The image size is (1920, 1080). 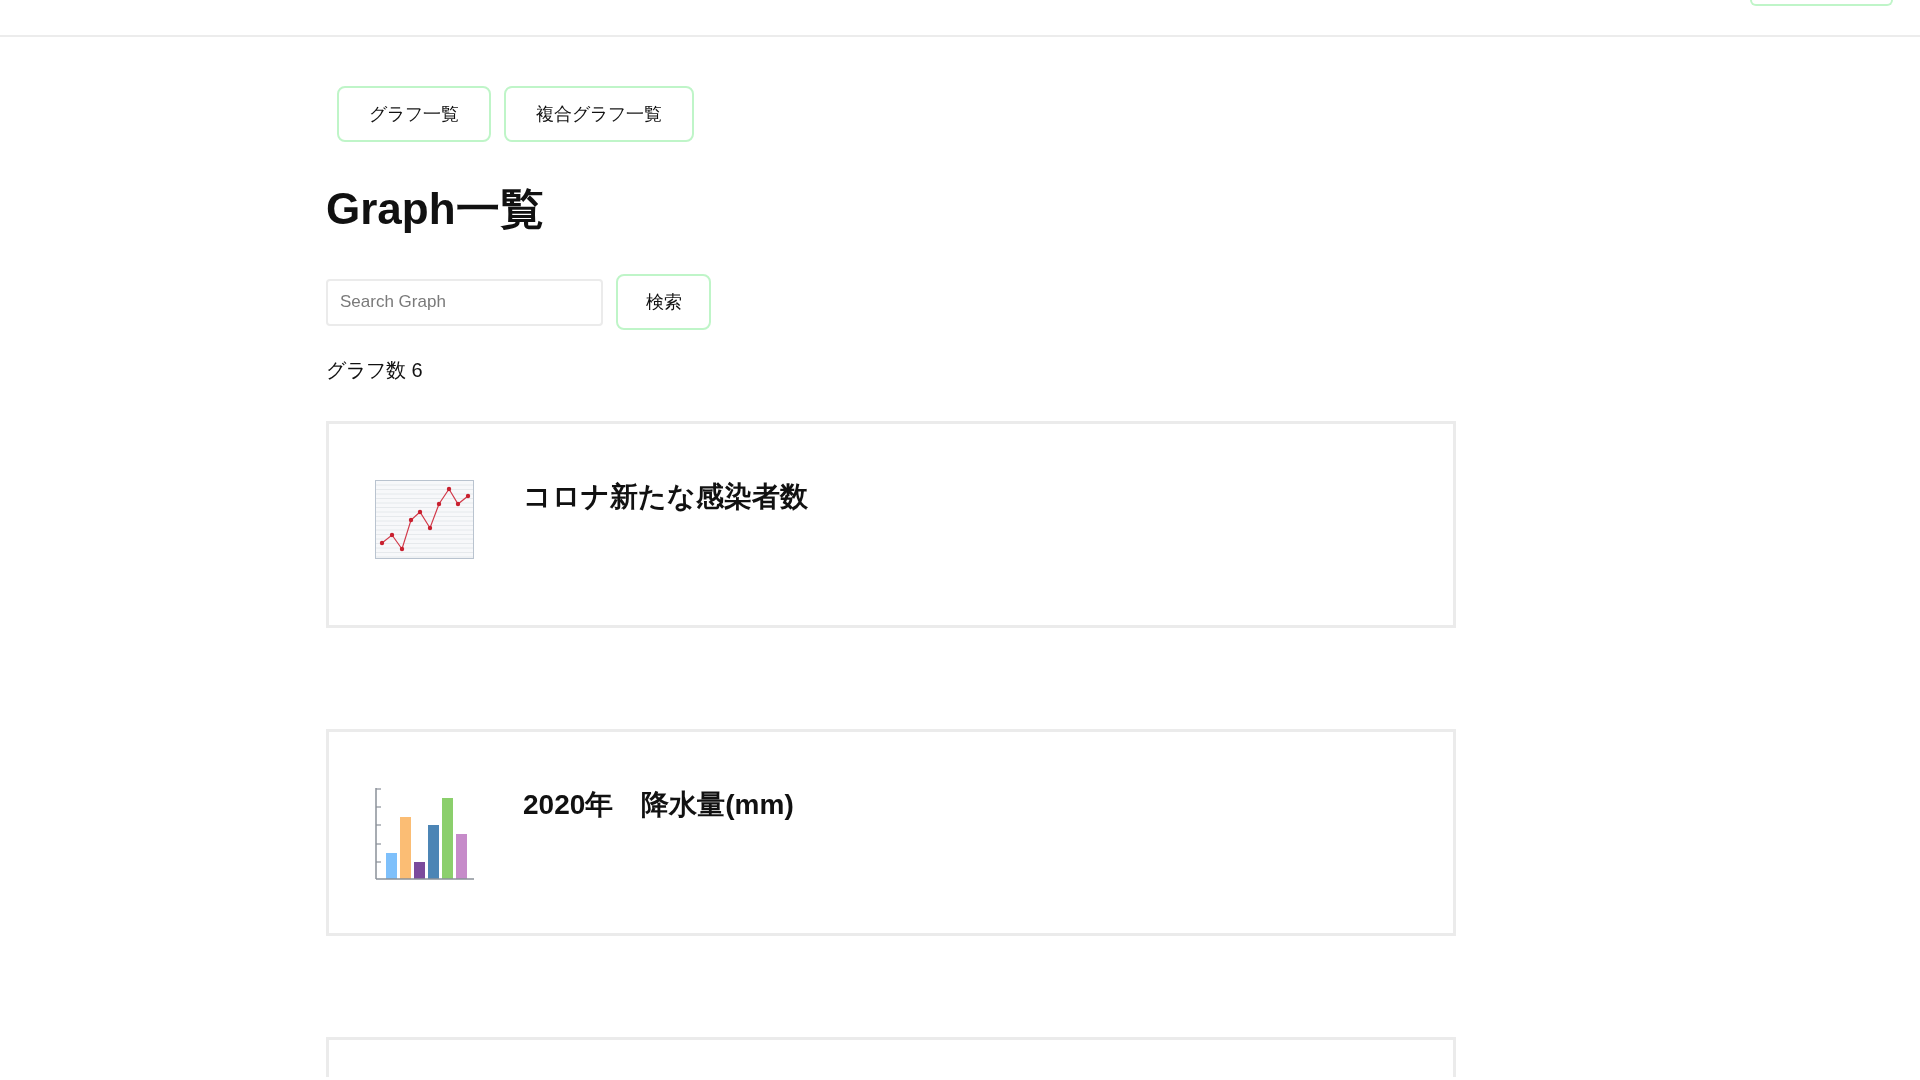 What do you see at coordinates (1821, 3) in the screenshot?
I see `header-button` at bounding box center [1821, 3].